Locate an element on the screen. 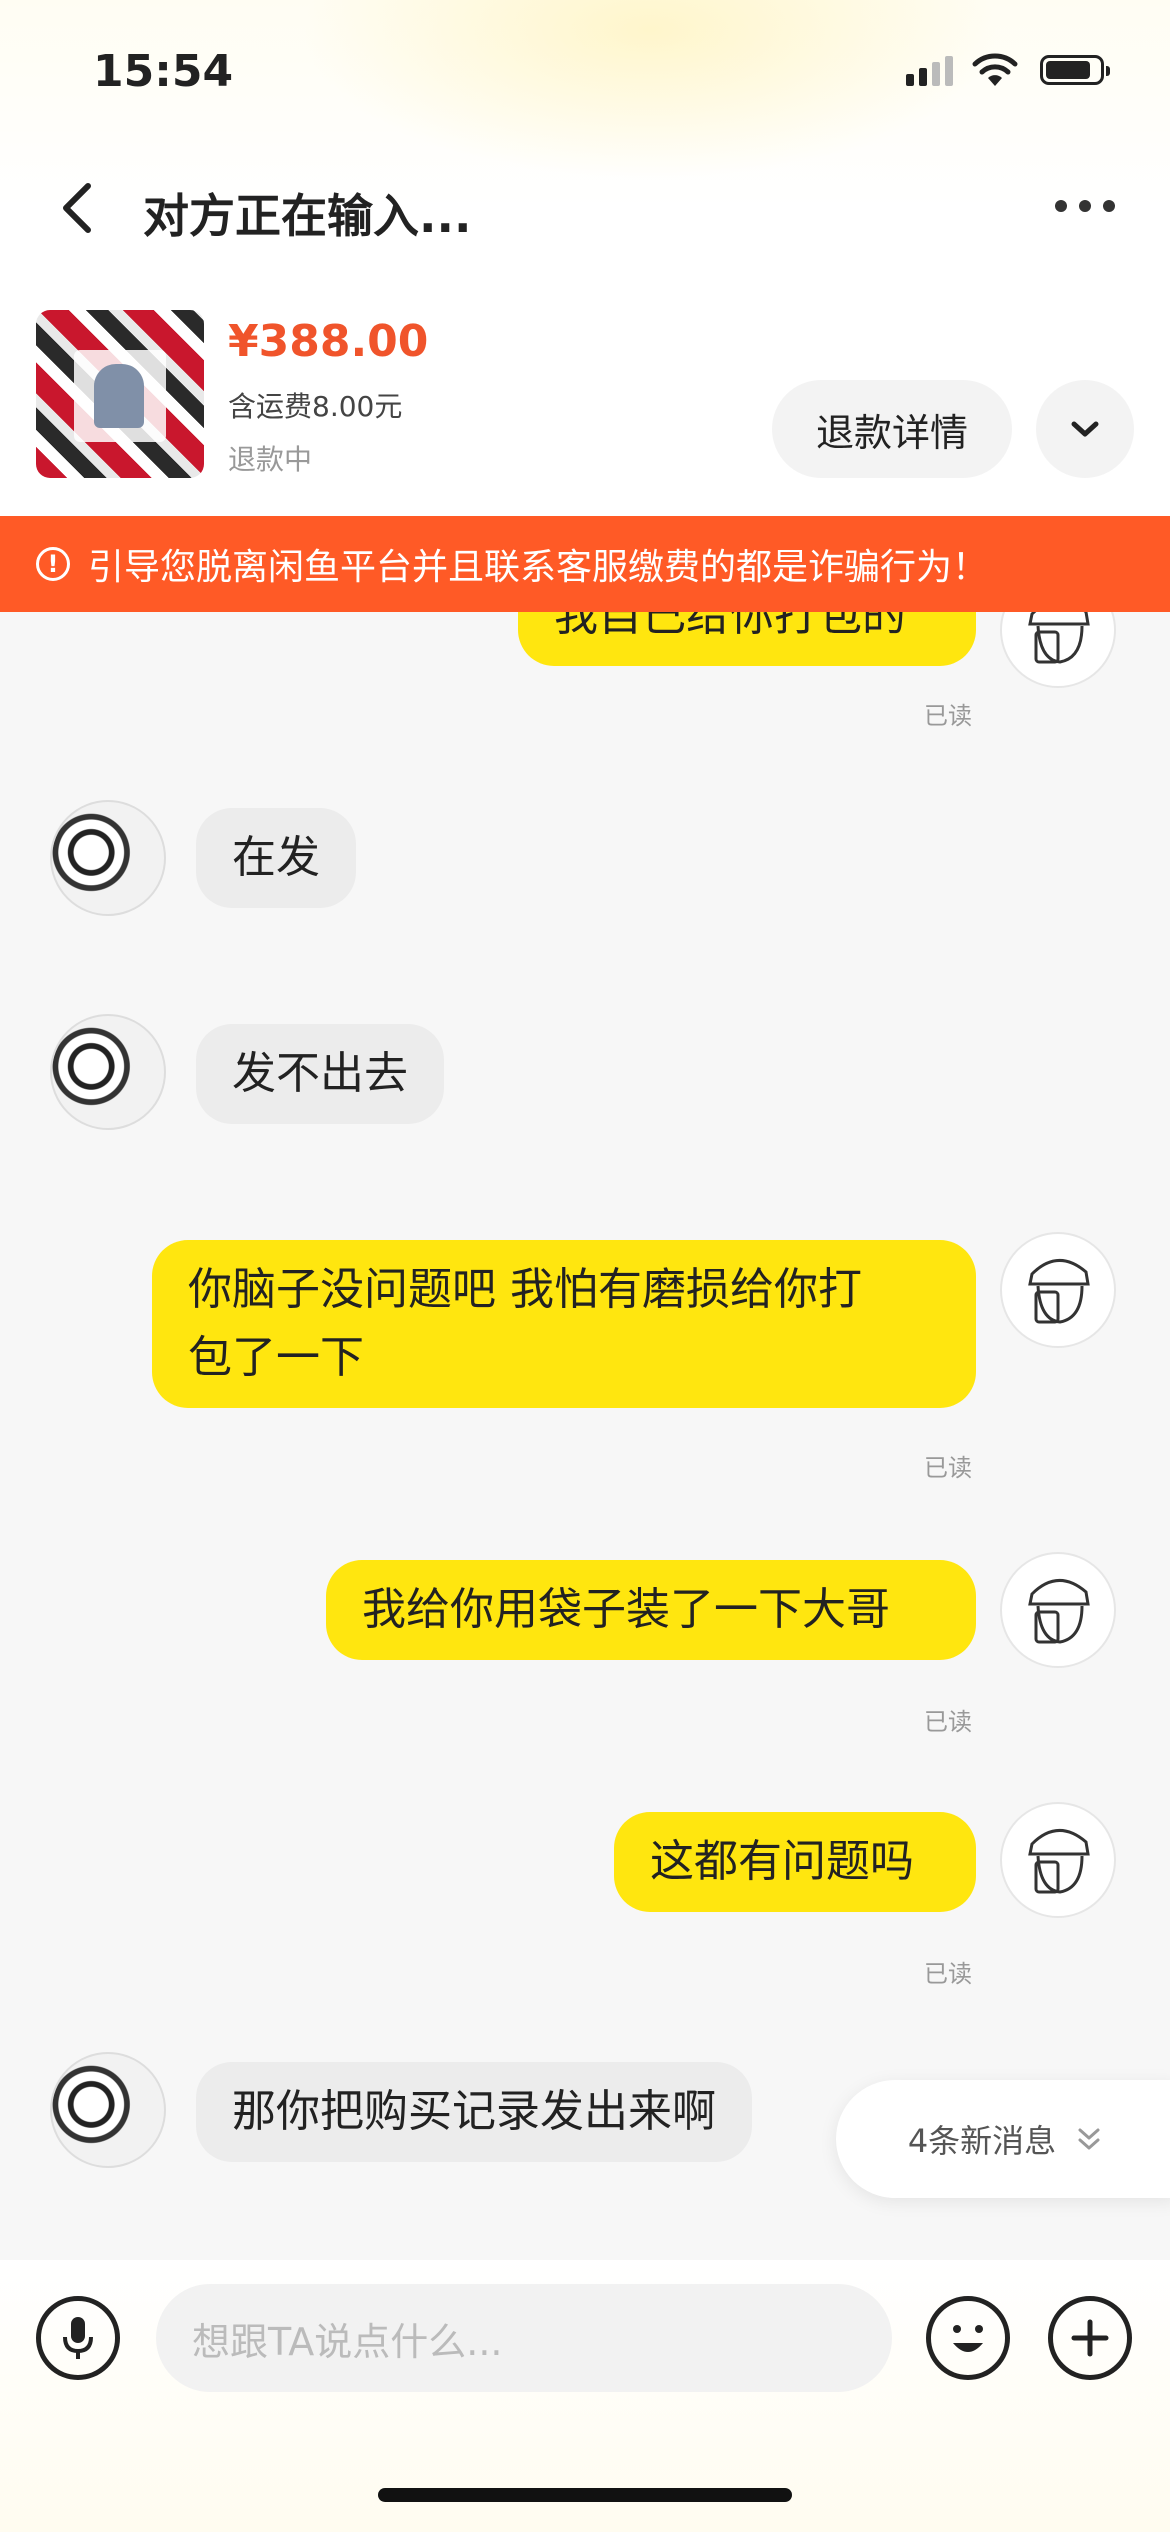  new-messages-button: 4条新消息 is located at coordinates (1003, 2139).